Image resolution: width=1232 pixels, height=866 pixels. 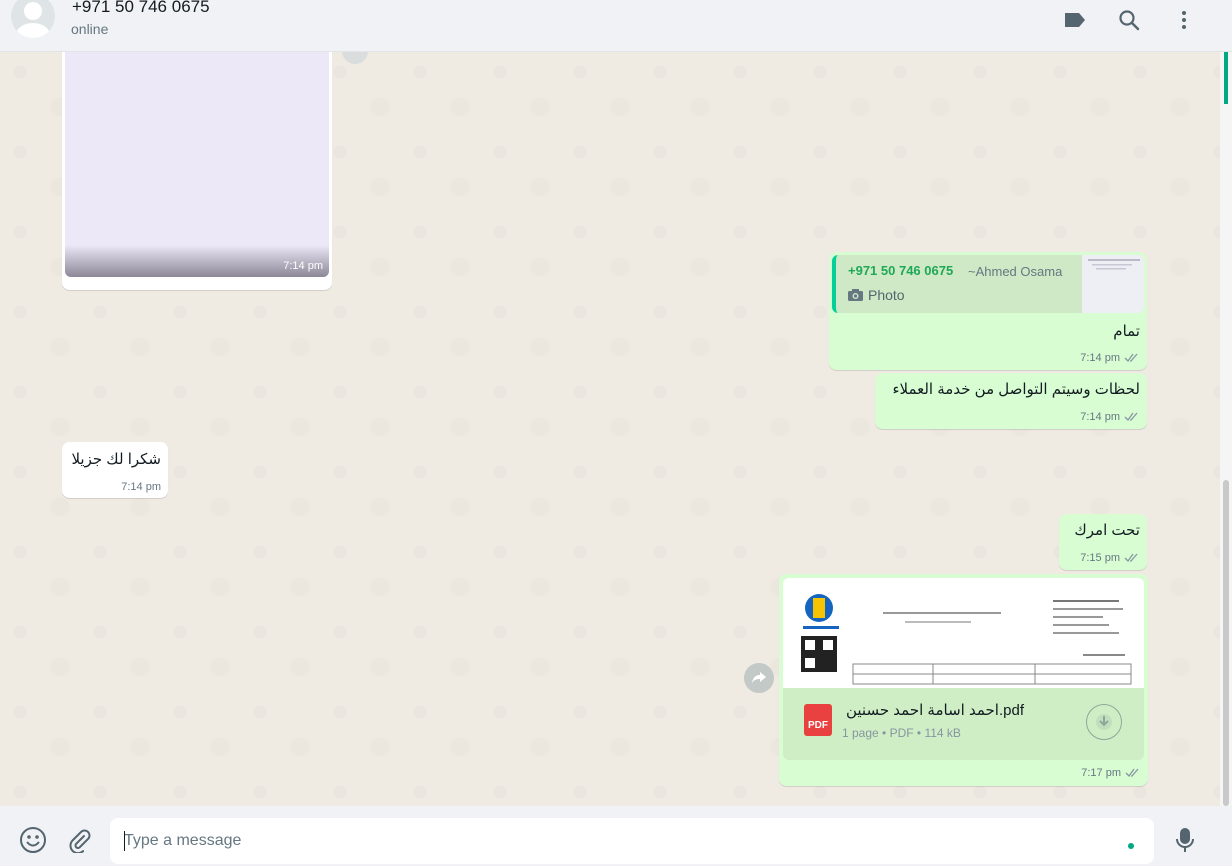 What do you see at coordinates (1185, 840) in the screenshot?
I see `mic-icon` at bounding box center [1185, 840].